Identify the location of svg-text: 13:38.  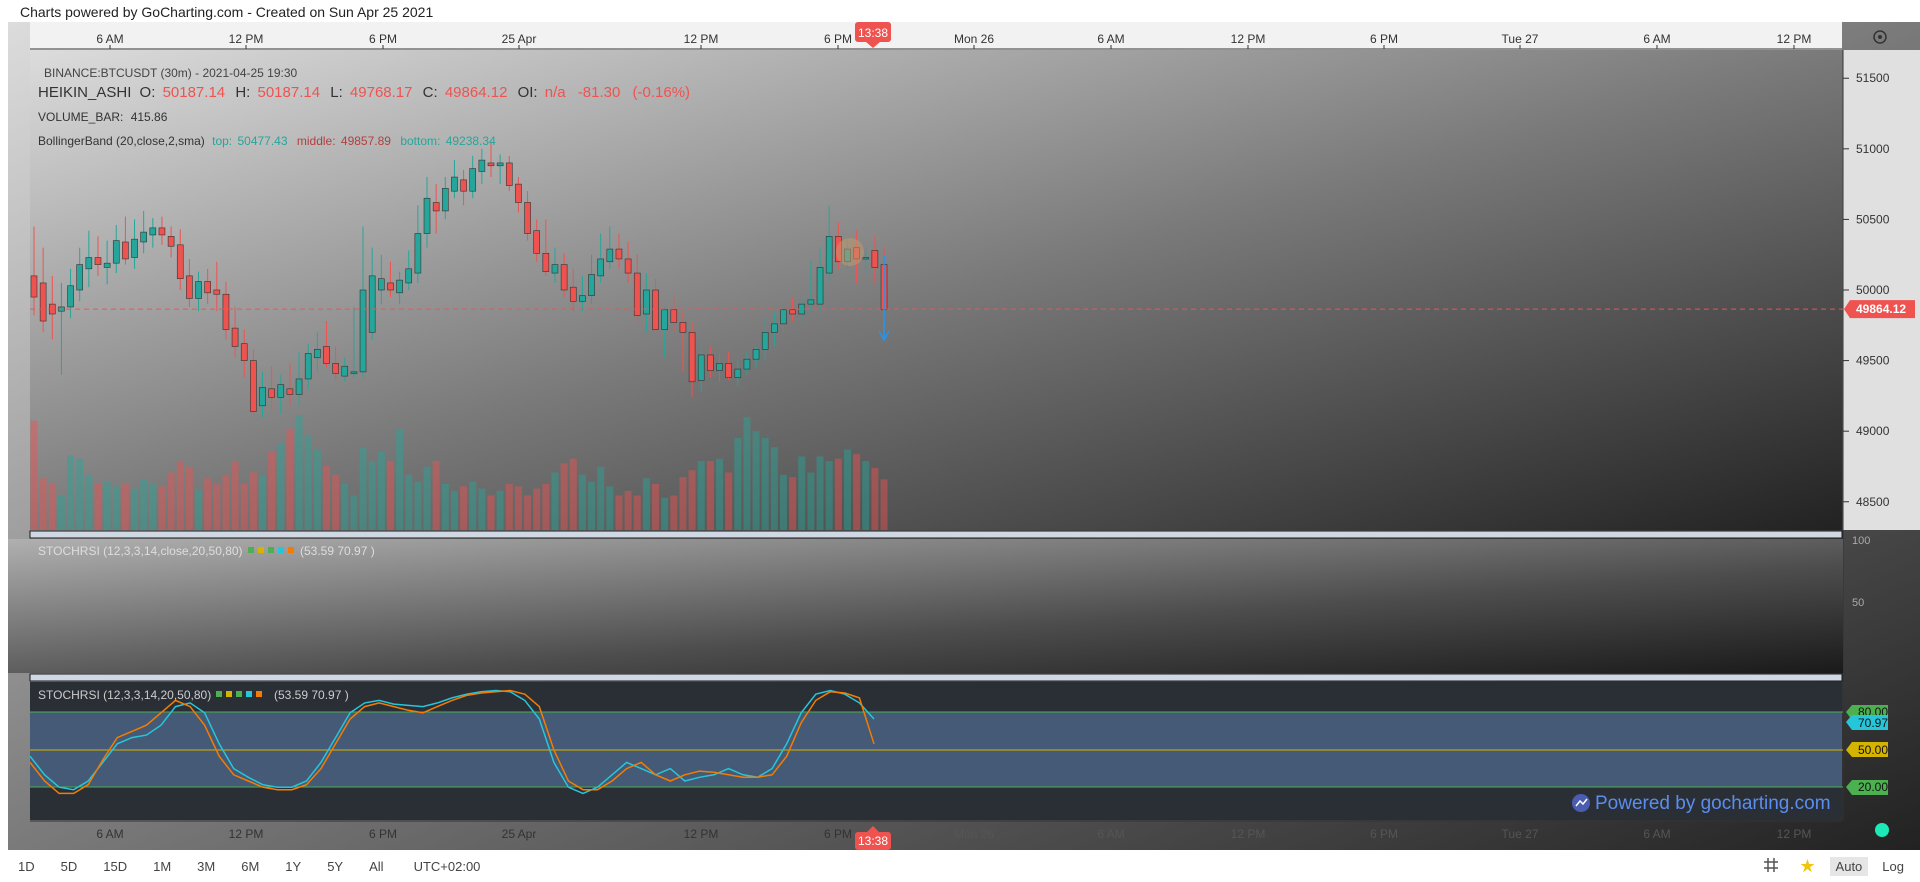
(873, 33).